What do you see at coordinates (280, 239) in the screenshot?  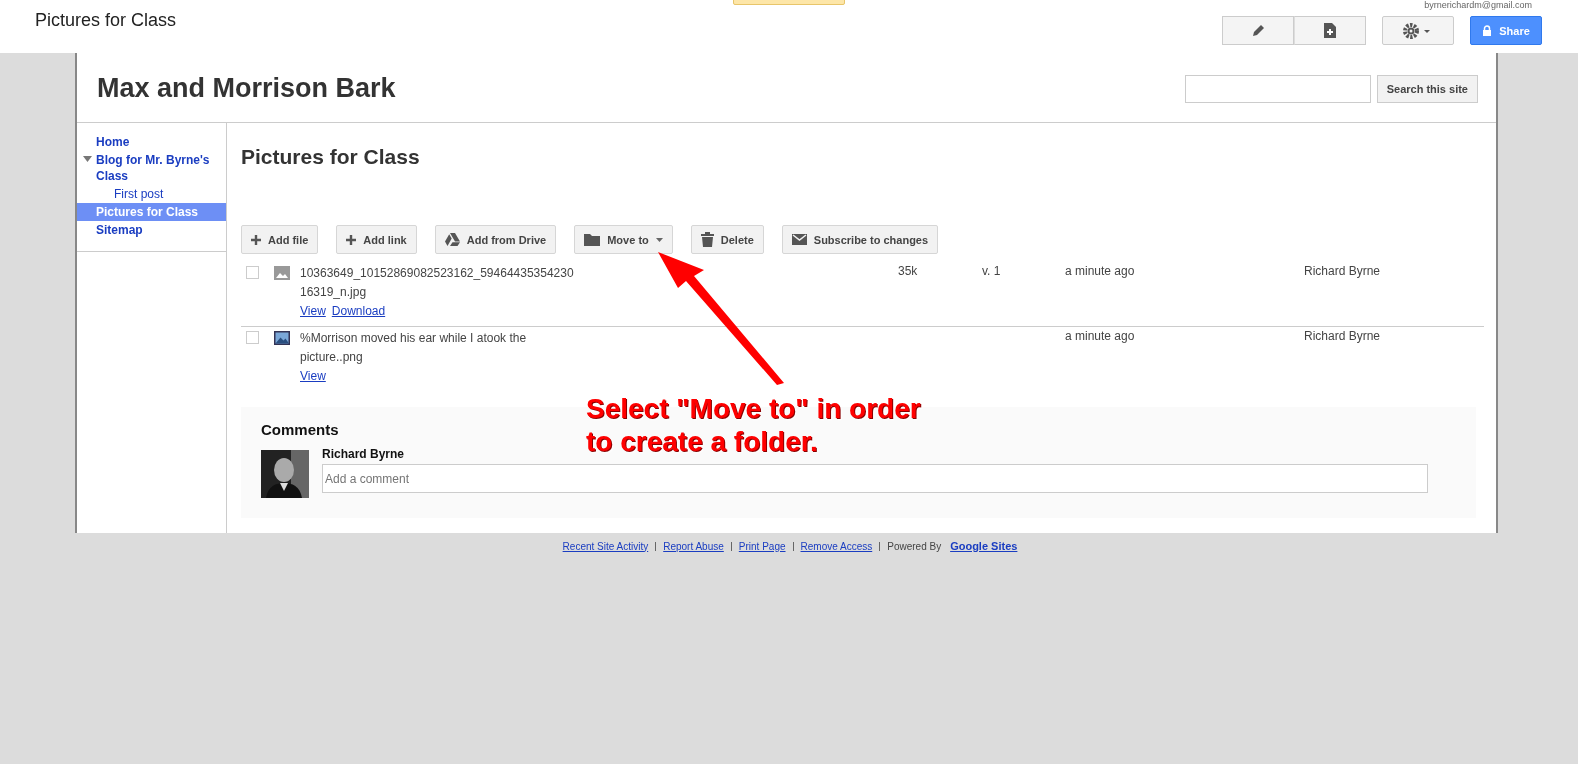 I see `toolbar-button: Add file` at bounding box center [280, 239].